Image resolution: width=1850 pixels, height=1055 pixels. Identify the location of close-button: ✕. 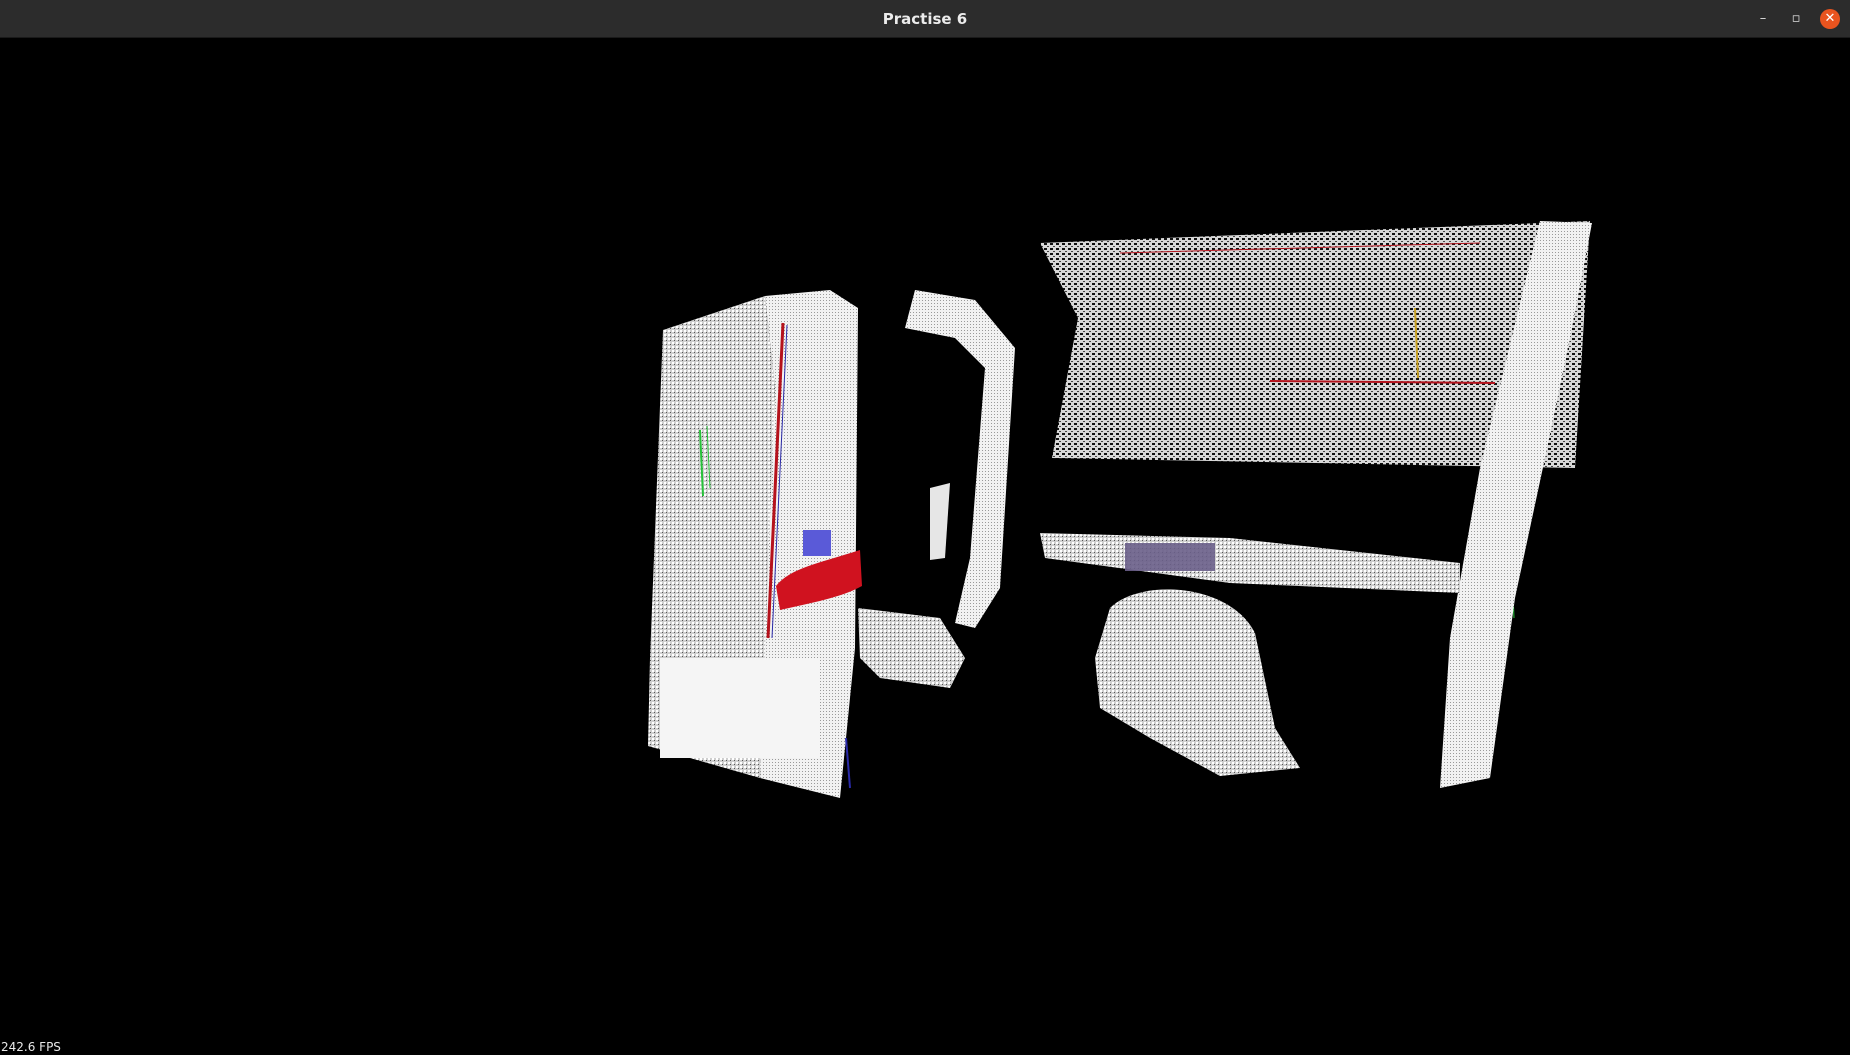
(1830, 19).